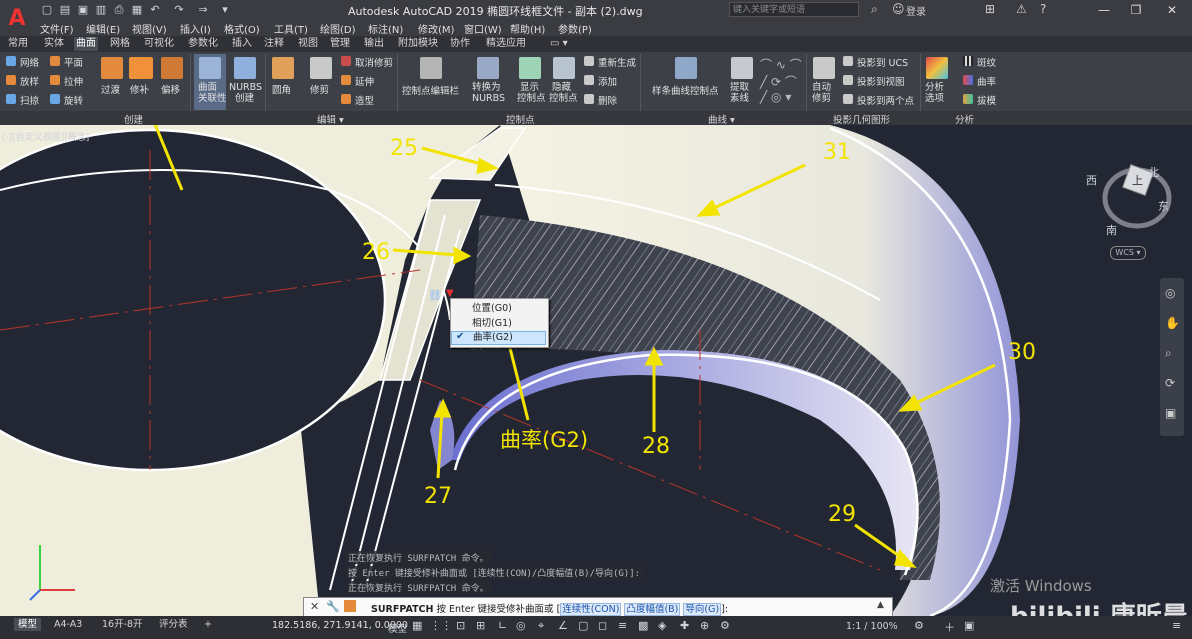  I want to click on tab-addins: 附加模块, so click(418, 44).